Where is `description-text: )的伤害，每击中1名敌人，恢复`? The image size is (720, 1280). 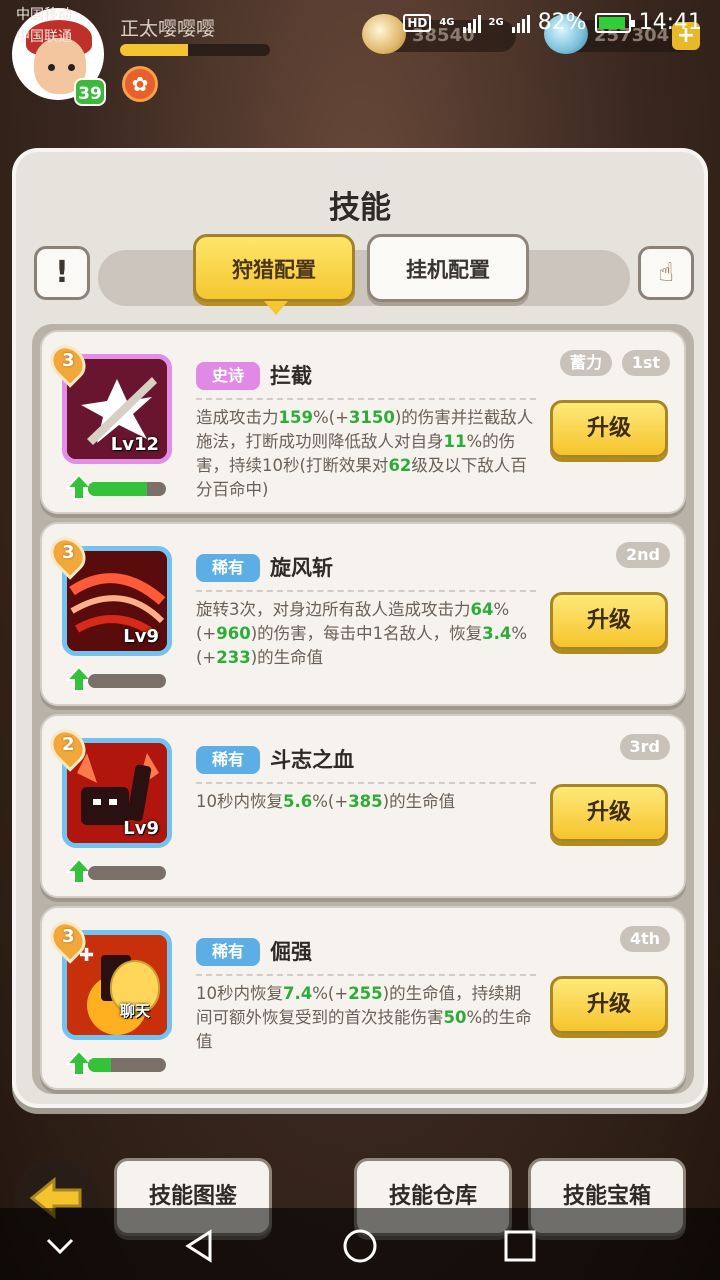
description-text: )的伤害，每击中1名敌人，恢复 is located at coordinates (366, 633).